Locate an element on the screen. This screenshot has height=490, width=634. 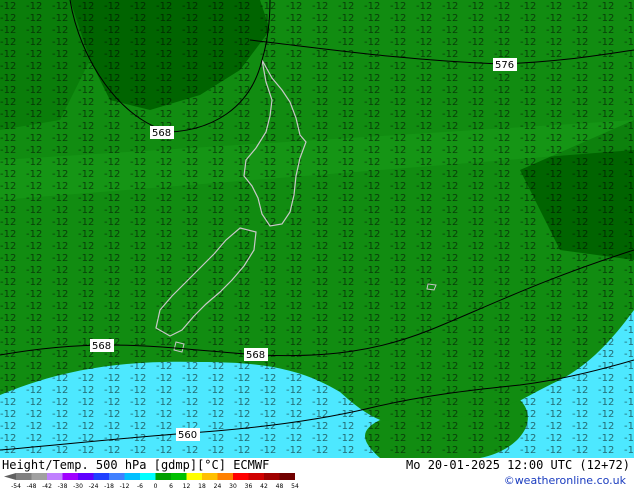
contour-label-576: 576 is located at coordinates (505, 64).